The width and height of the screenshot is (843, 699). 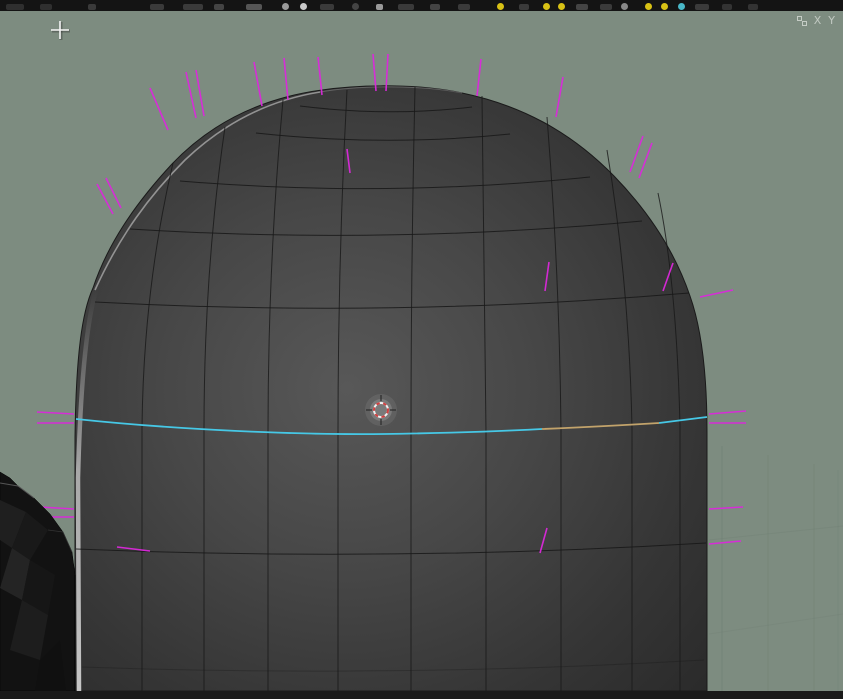 What do you see at coordinates (46, 7) in the screenshot?
I see `editor-type-icon` at bounding box center [46, 7].